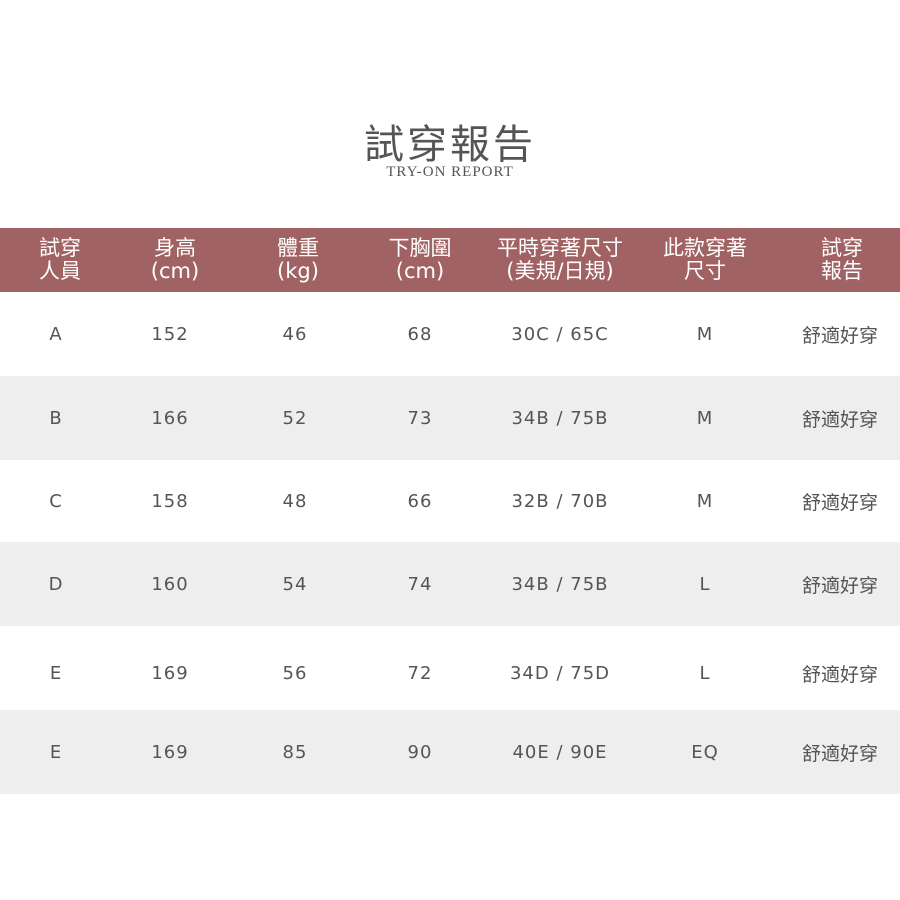 This screenshot has height=900, width=900. What do you see at coordinates (420, 334) in the screenshot?
I see `cell-underbust: 68` at bounding box center [420, 334].